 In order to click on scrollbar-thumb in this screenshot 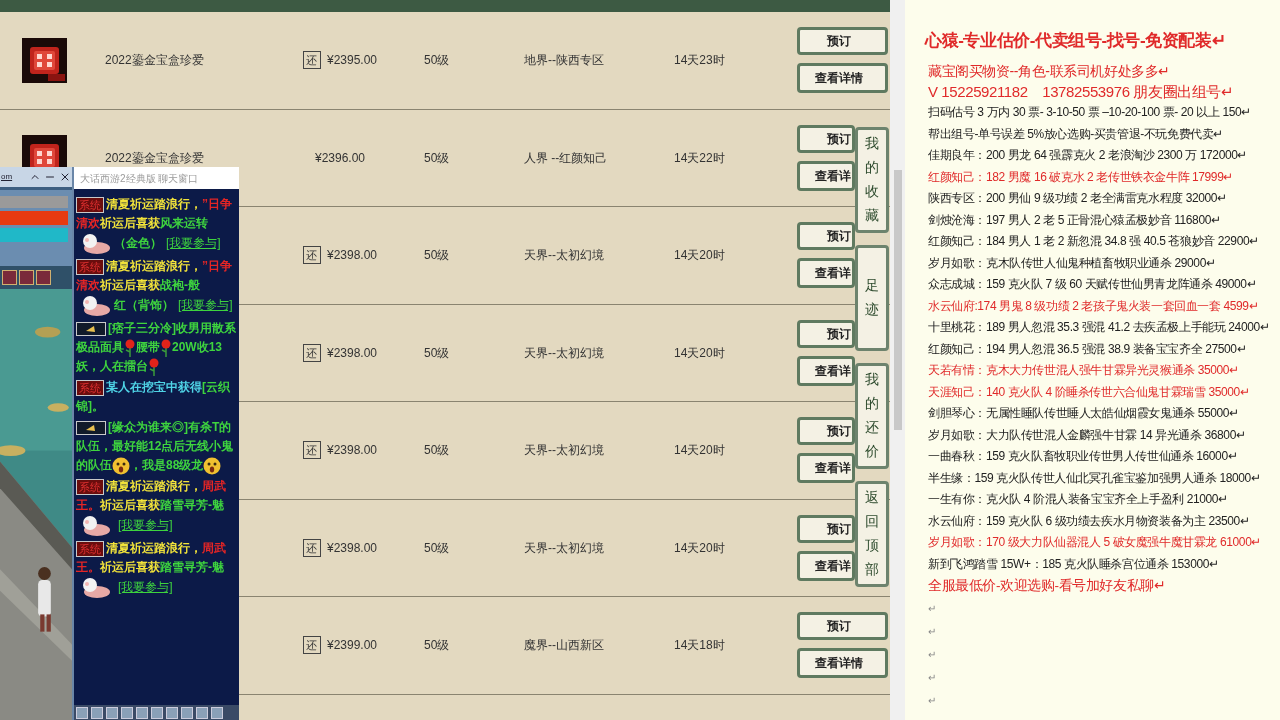, I will do `click(897, 300)`.